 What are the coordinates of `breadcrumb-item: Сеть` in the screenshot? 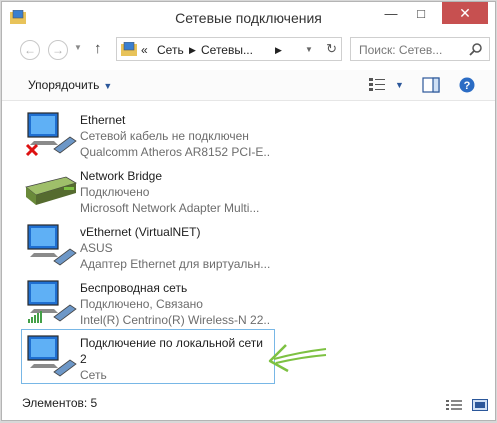 It's located at (170, 50).